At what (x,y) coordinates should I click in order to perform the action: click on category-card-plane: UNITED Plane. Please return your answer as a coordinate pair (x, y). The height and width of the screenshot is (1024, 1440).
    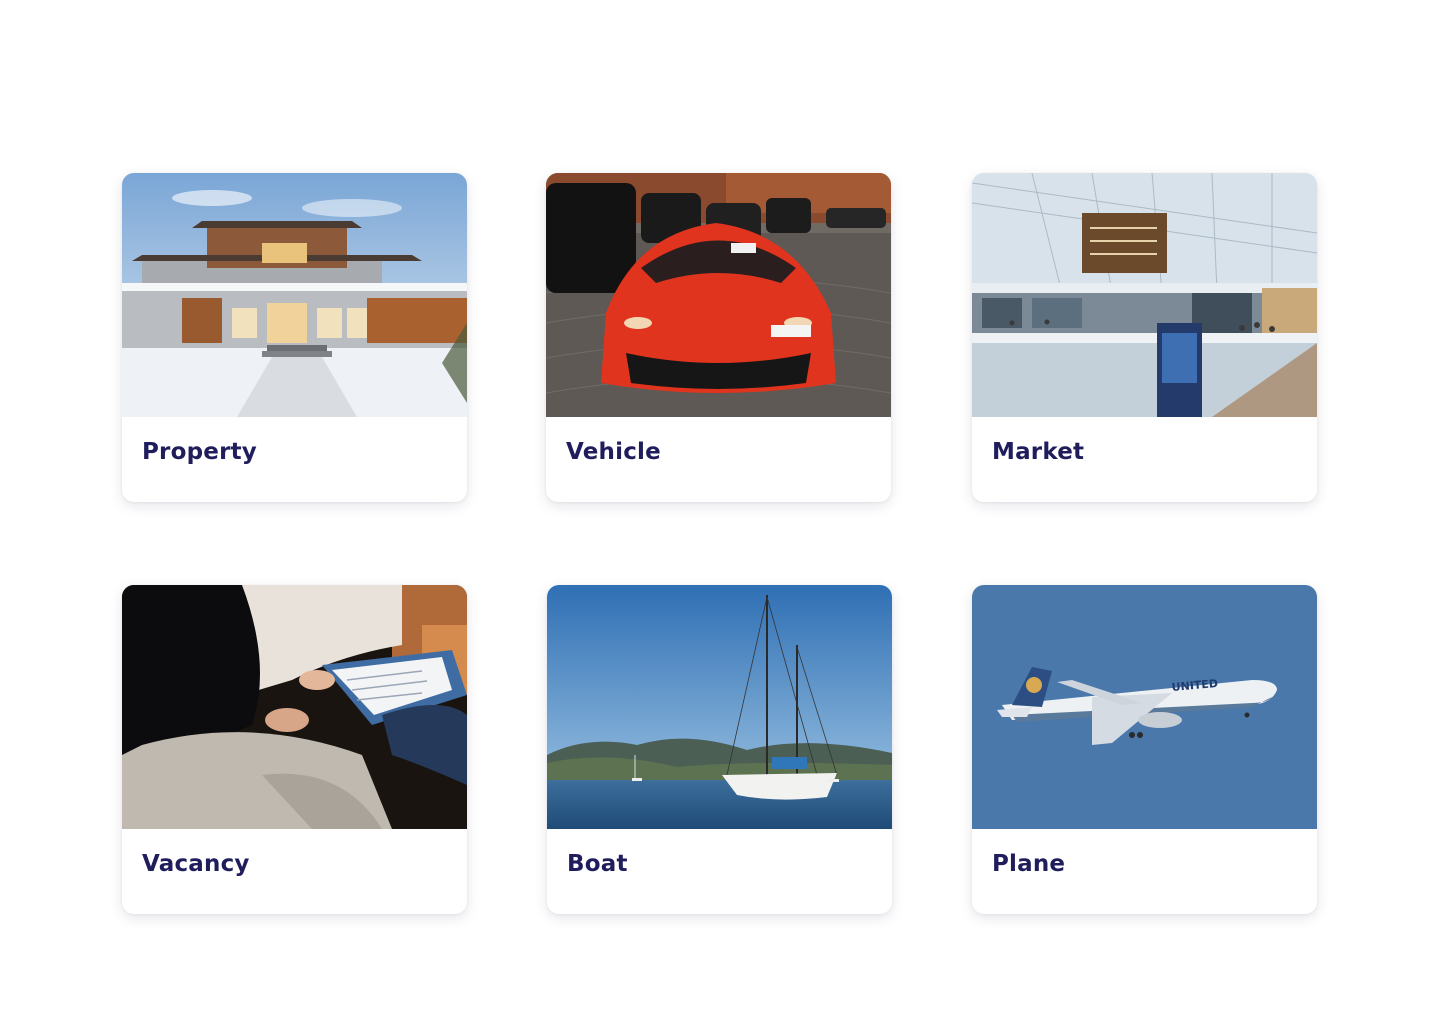
    Looking at the image, I should click on (1144, 749).